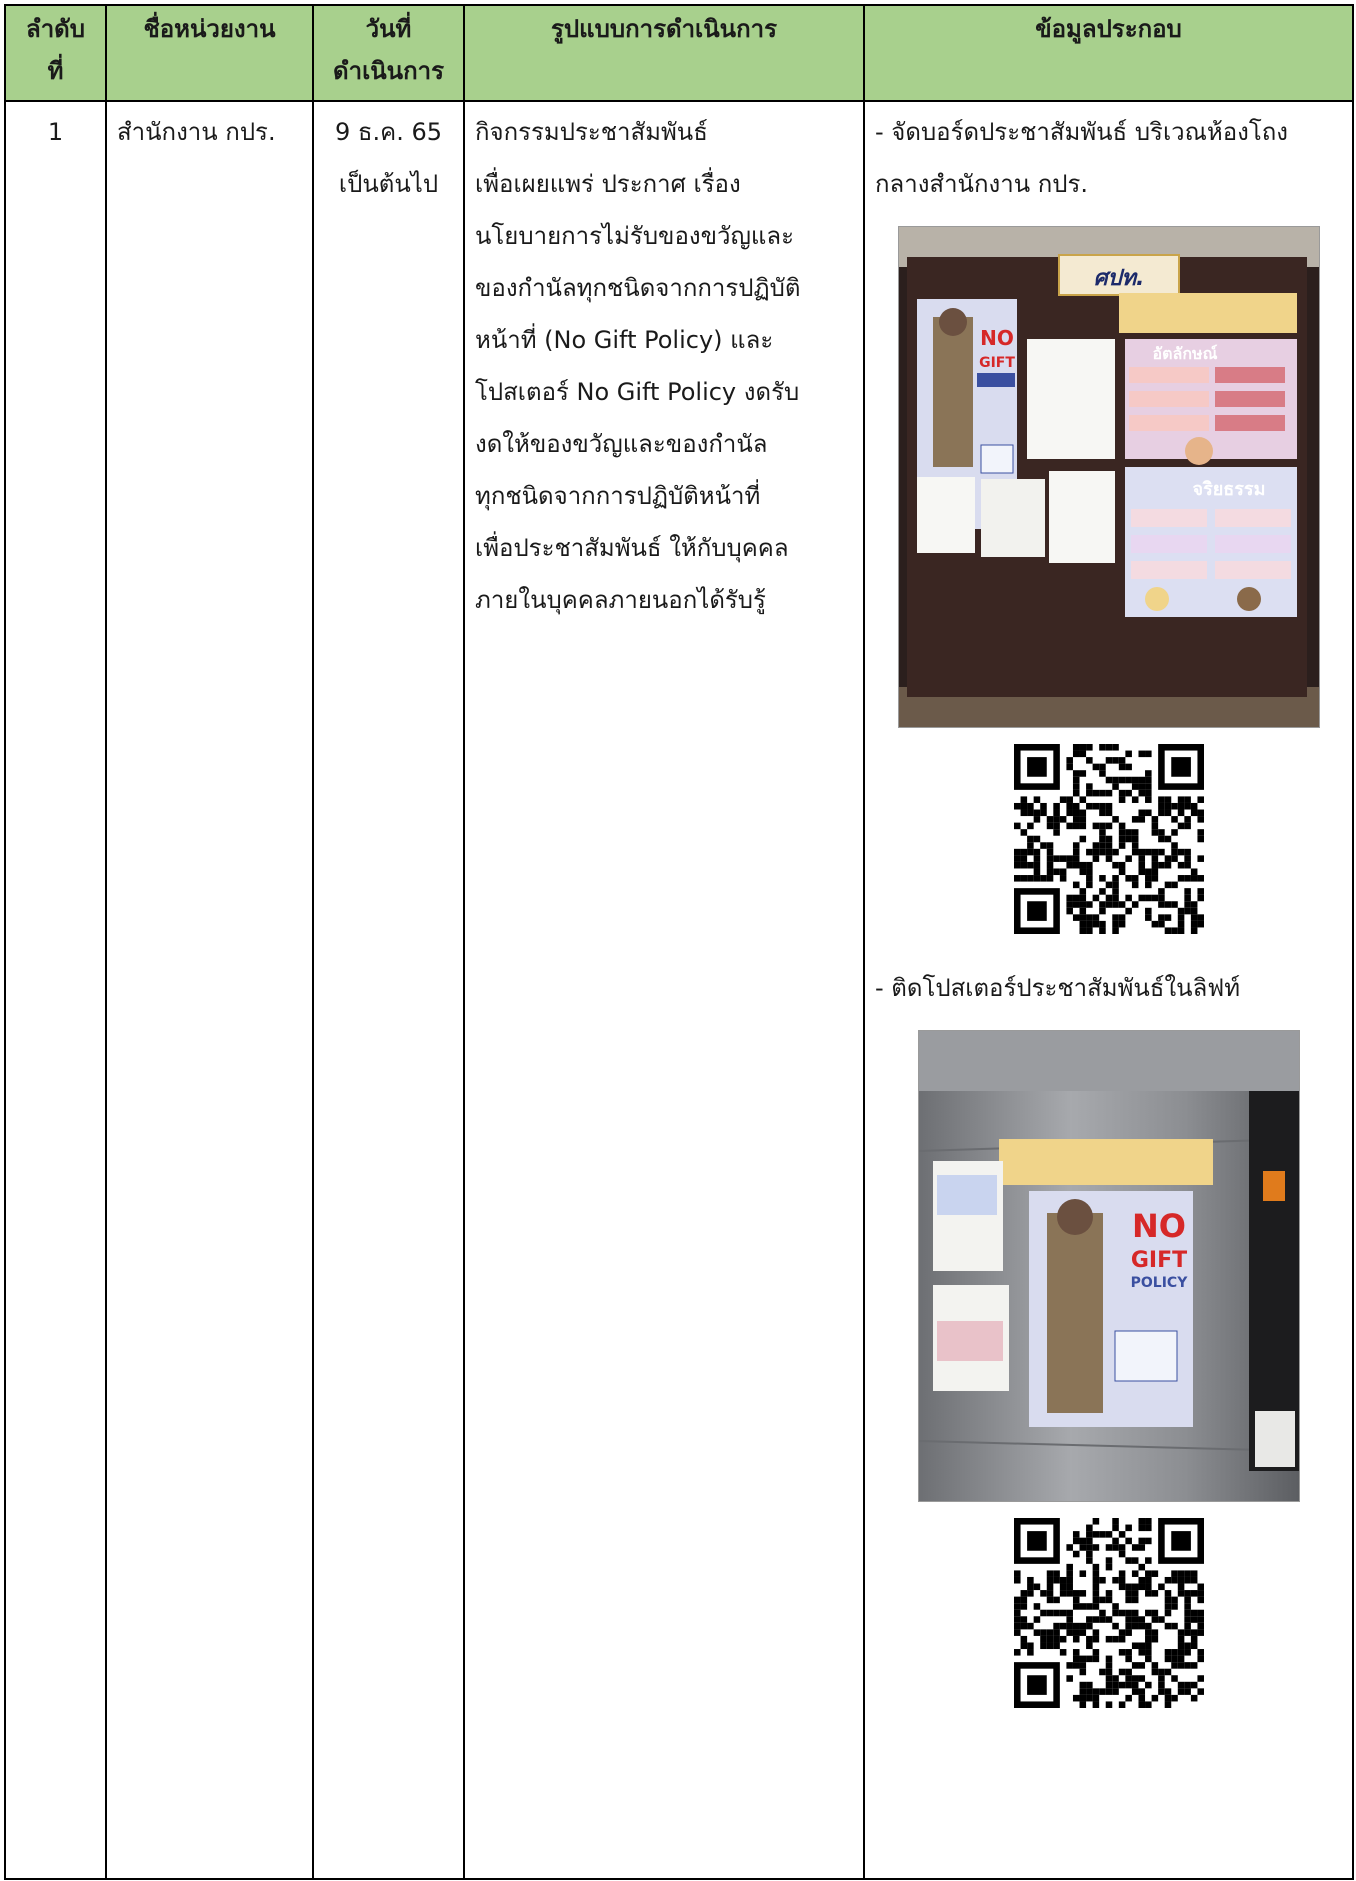 The image size is (1356, 1881). Describe the element at coordinates (1159, 1226) in the screenshot. I see `elevator-poster-no-text: NO` at that location.